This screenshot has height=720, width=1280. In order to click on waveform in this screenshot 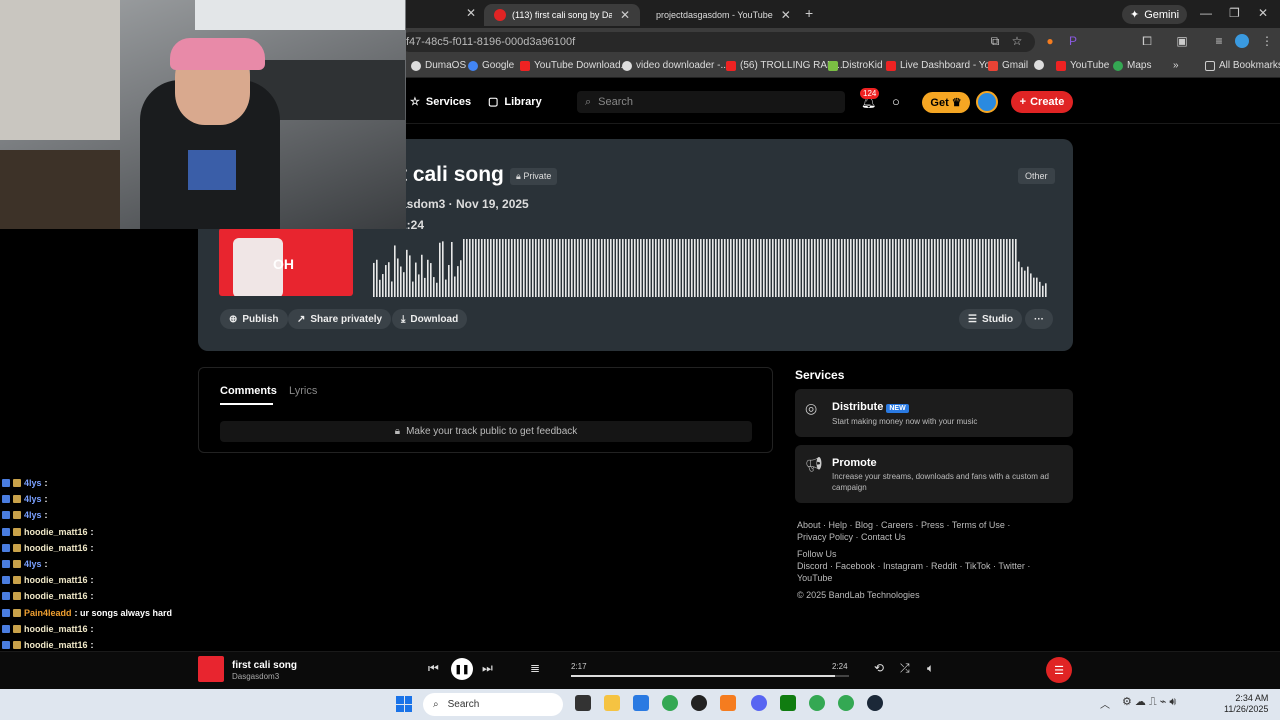, I will do `click(713, 266)`.